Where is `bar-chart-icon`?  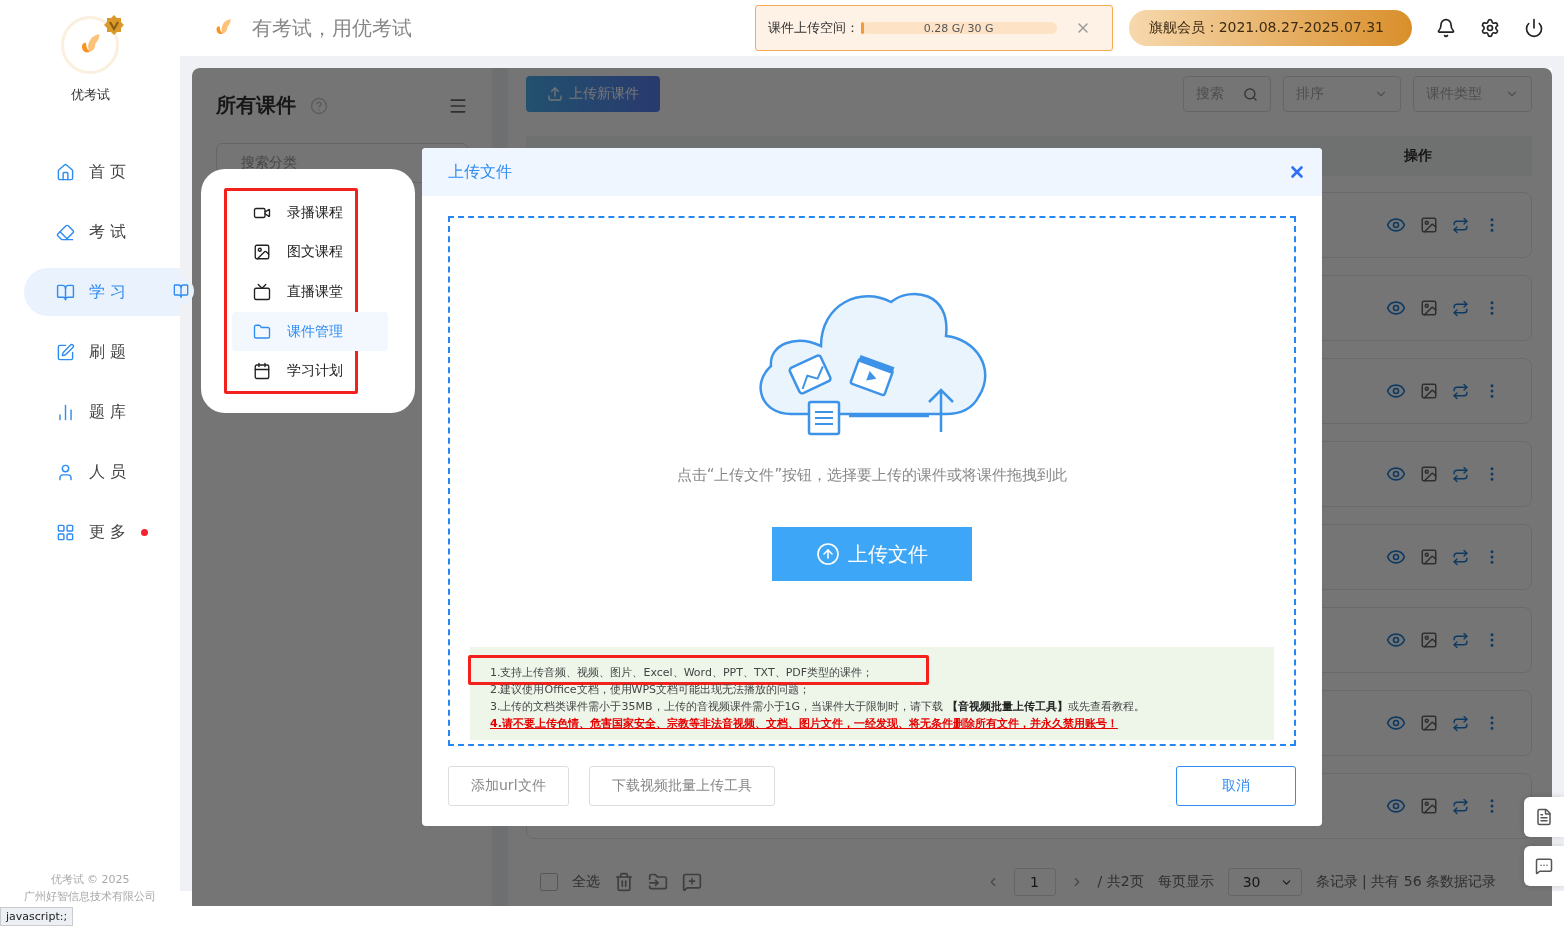
bar-chart-icon is located at coordinates (65, 412).